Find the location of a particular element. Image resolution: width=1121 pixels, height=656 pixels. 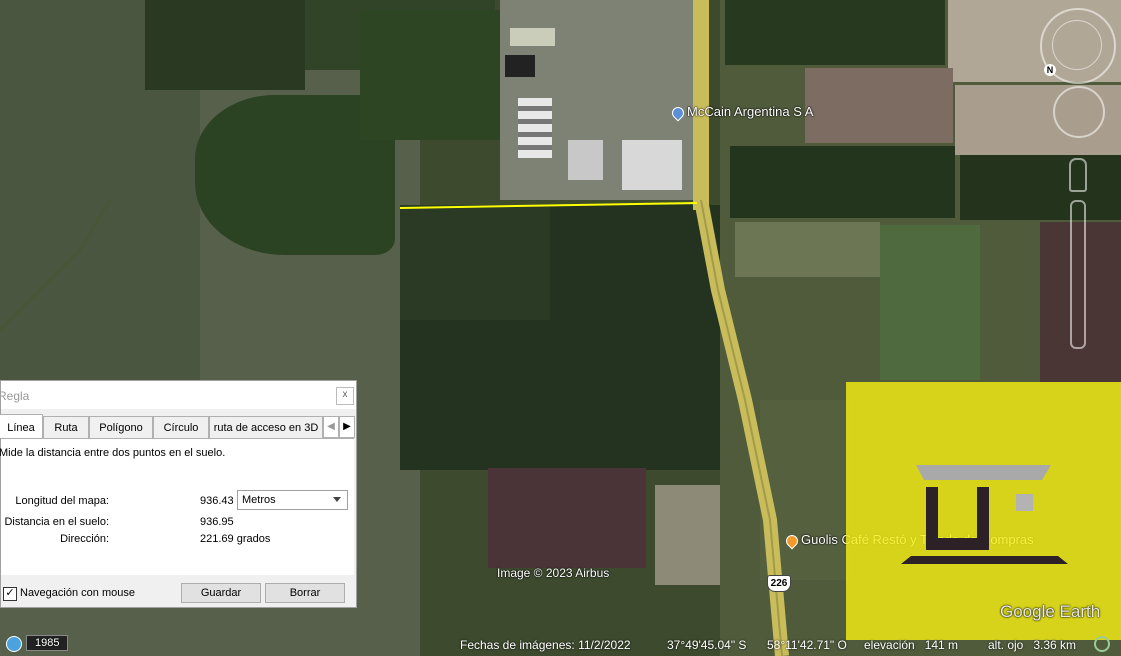

zoom-slider is located at coordinates (1078, 274).